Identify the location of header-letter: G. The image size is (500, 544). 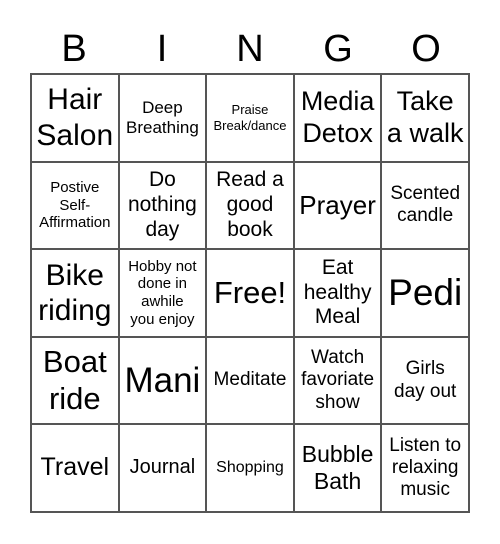
(338, 49).